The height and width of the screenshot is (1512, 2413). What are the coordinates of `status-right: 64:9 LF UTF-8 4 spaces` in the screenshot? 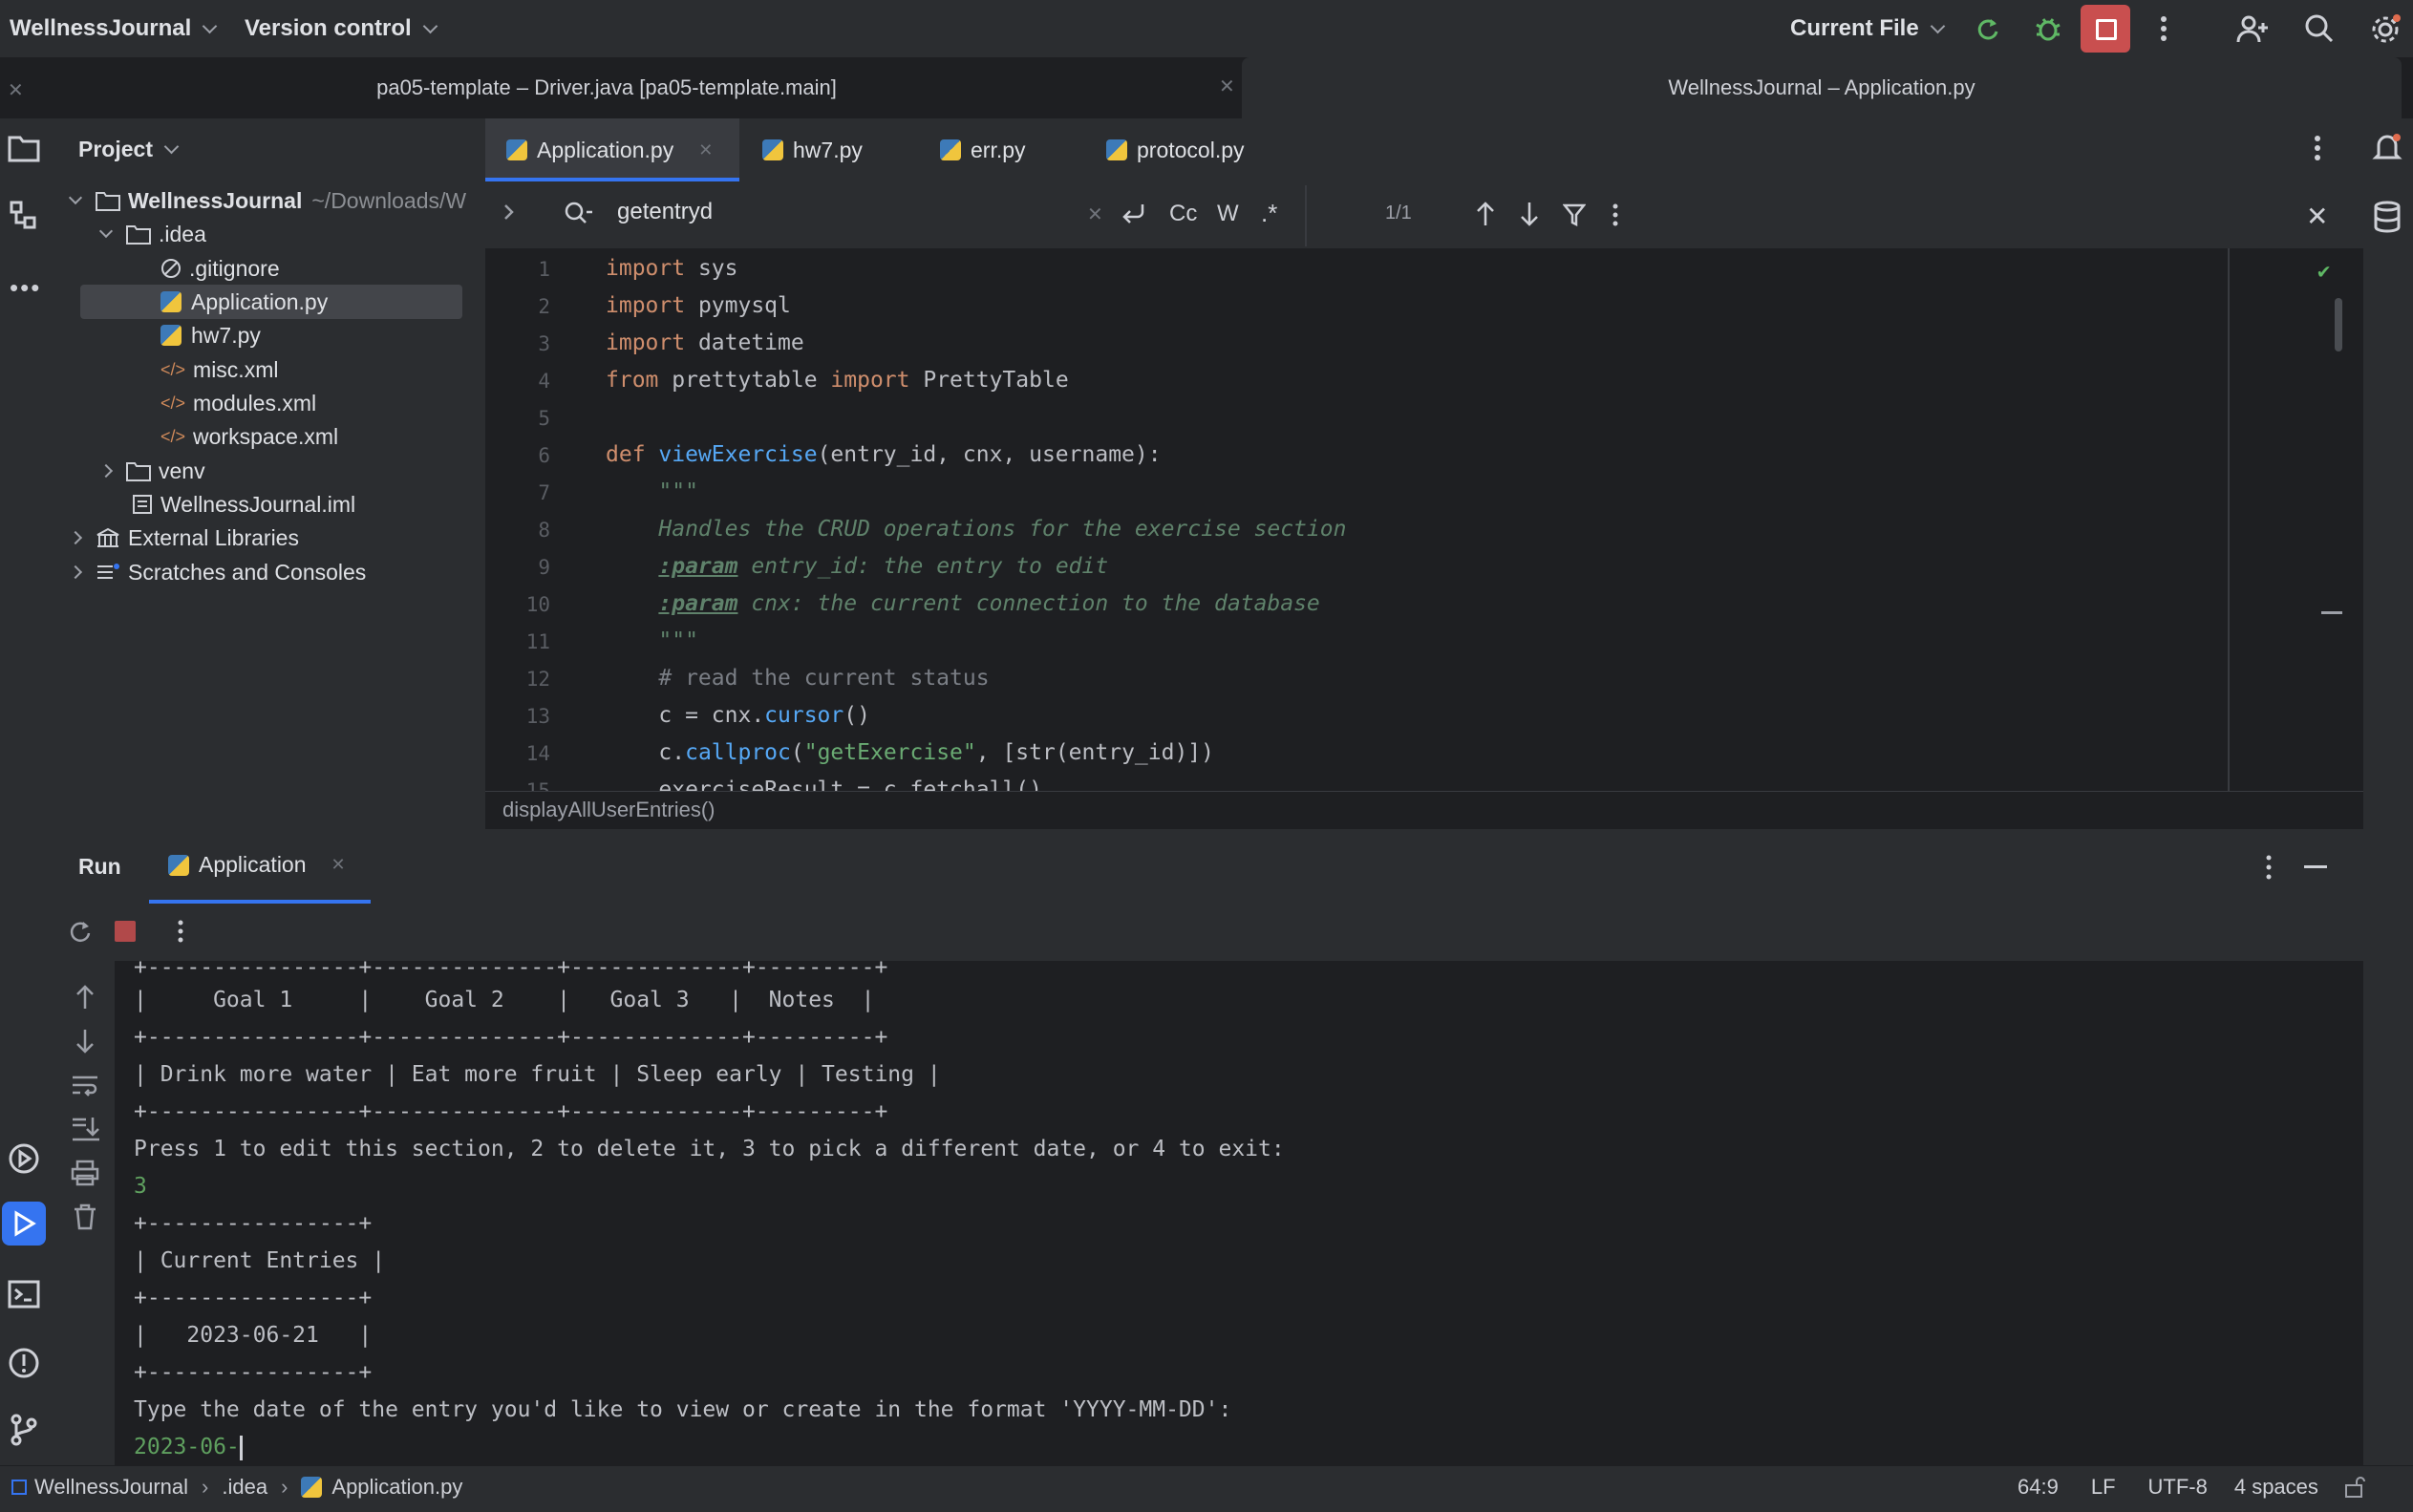 It's located at (2192, 1487).